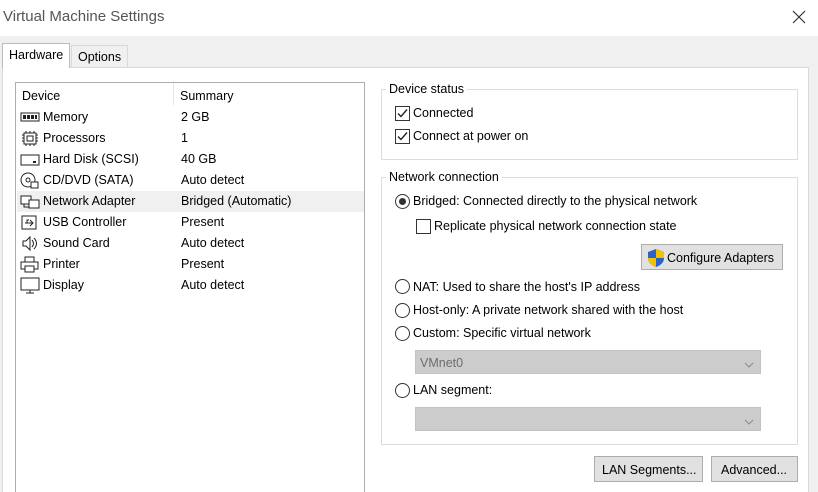 The width and height of the screenshot is (818, 492). What do you see at coordinates (721, 258) in the screenshot?
I see `configure-adapters-label: Configure Adapters` at bounding box center [721, 258].